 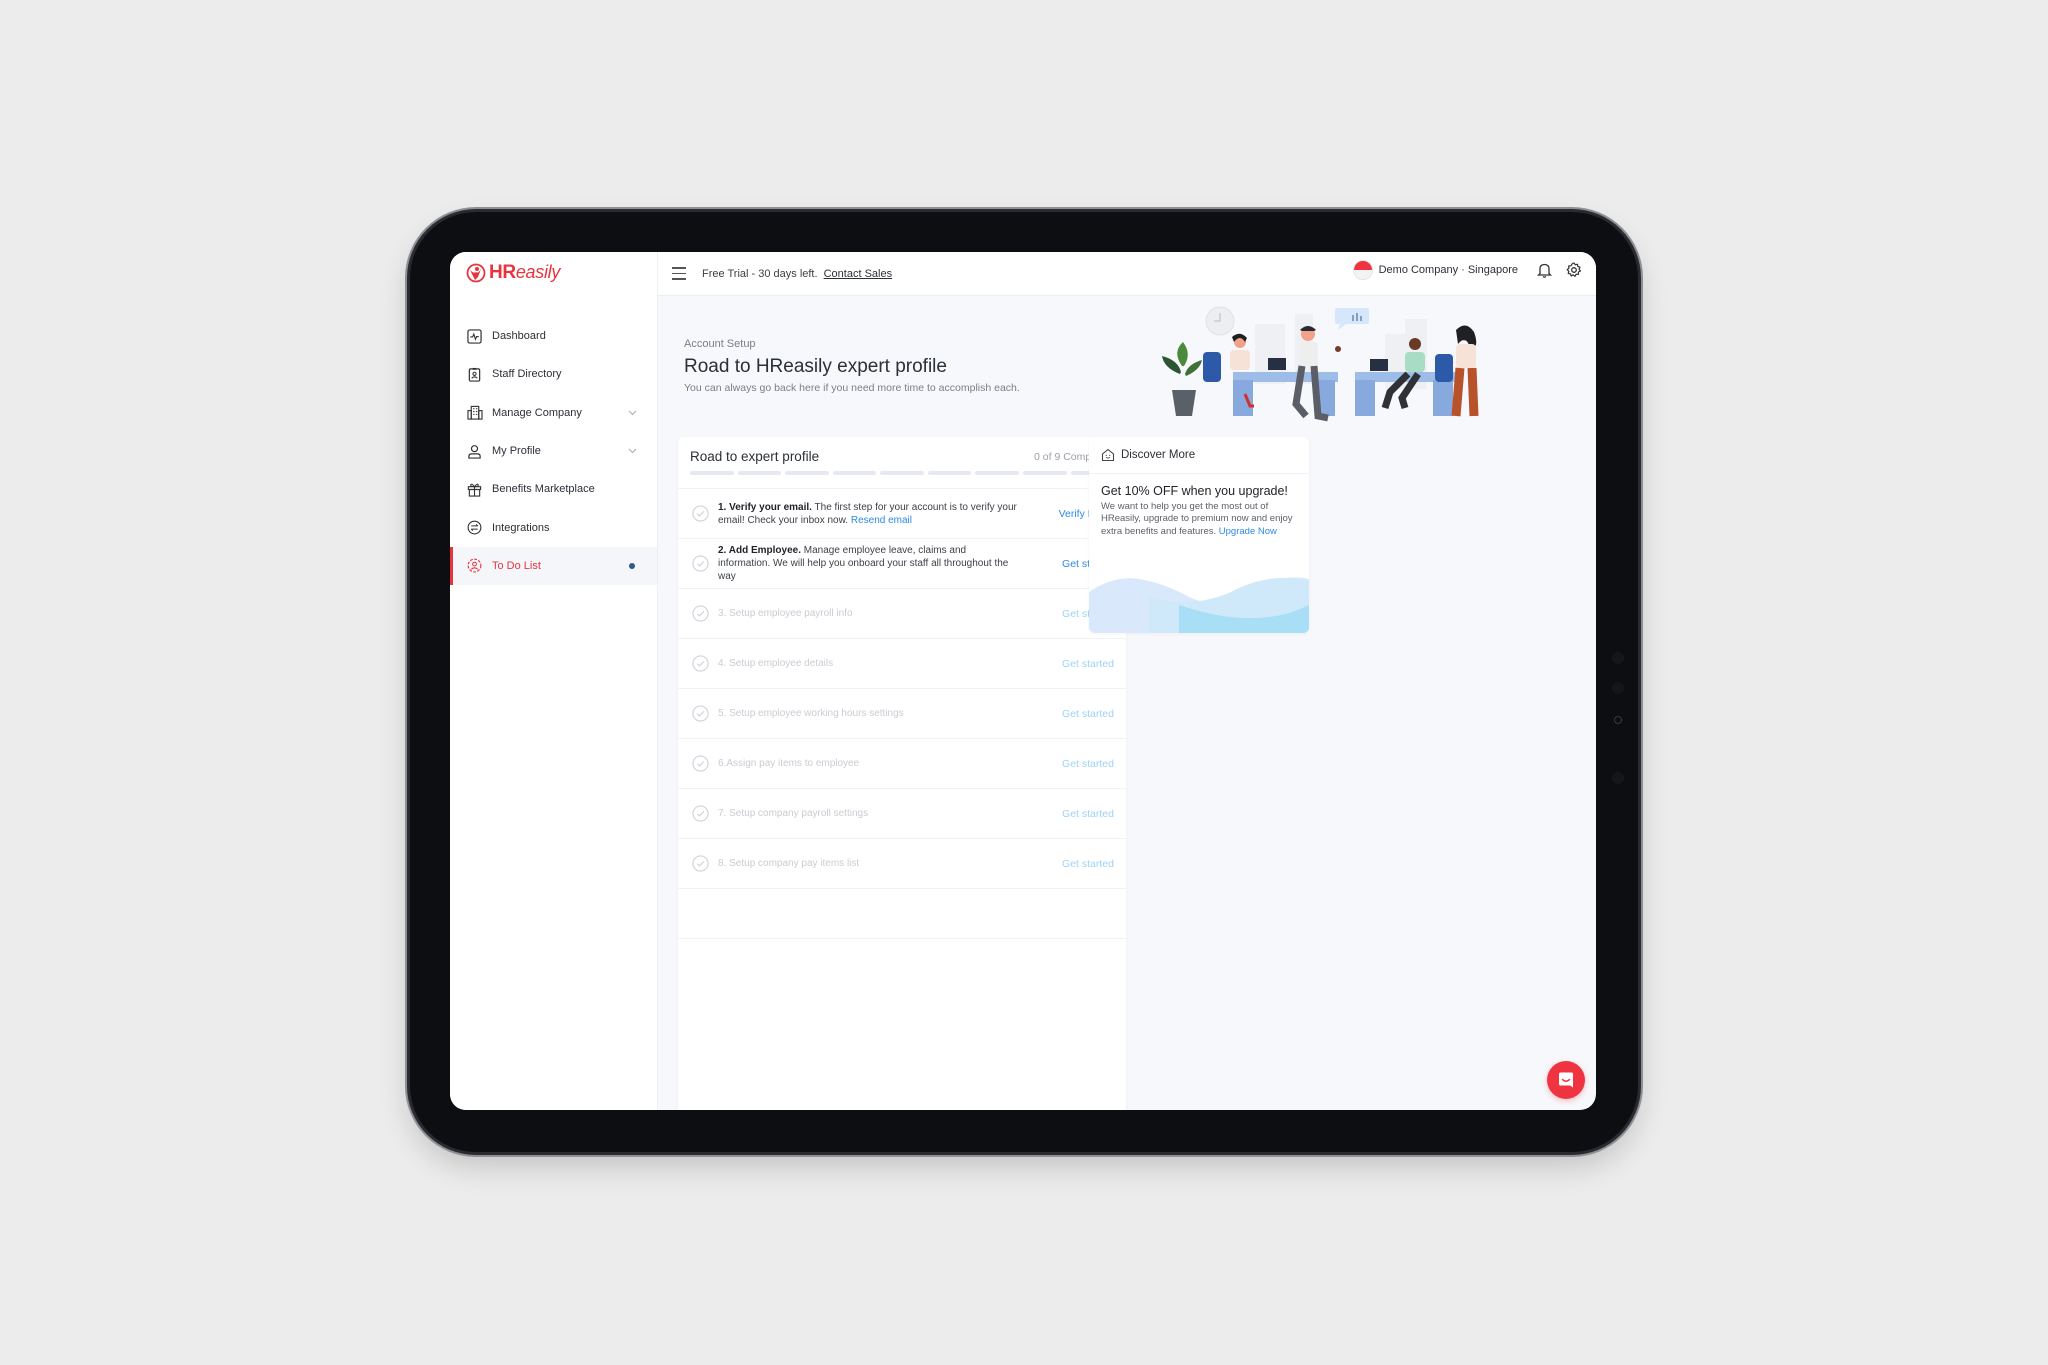 What do you see at coordinates (868, 613) in the screenshot?
I see `task-text: 3. Setup employee payroll info` at bounding box center [868, 613].